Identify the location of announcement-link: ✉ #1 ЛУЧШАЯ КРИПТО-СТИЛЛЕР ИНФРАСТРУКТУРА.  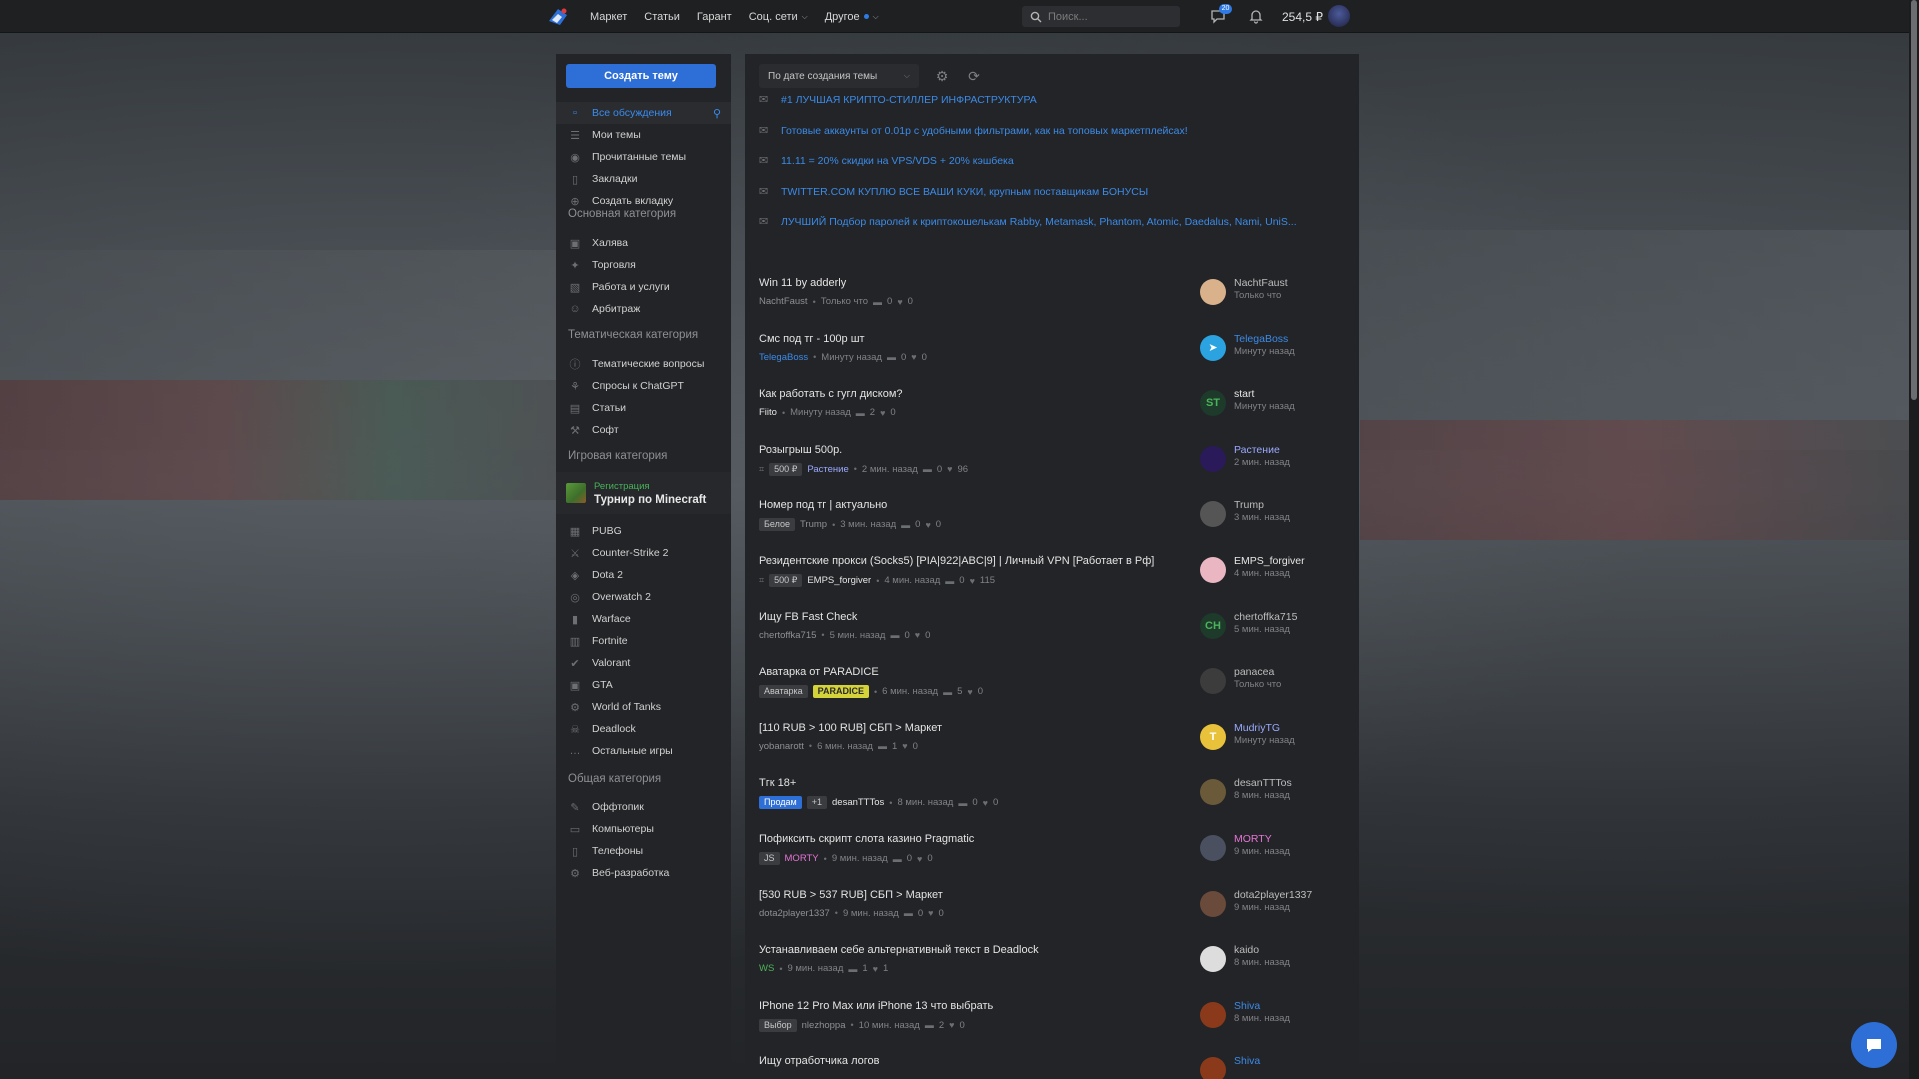
(898, 100).